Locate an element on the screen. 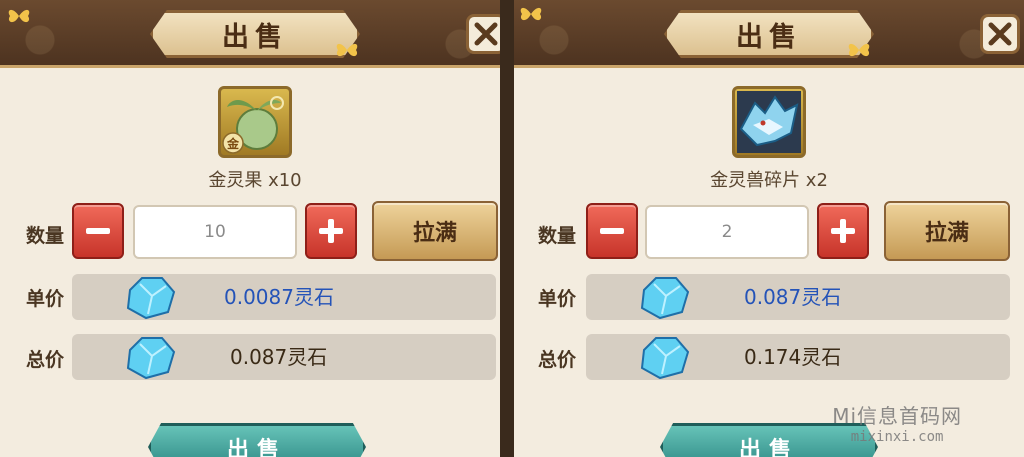  watermark: Mi信息首码网 mixinxi.com is located at coordinates (897, 422).